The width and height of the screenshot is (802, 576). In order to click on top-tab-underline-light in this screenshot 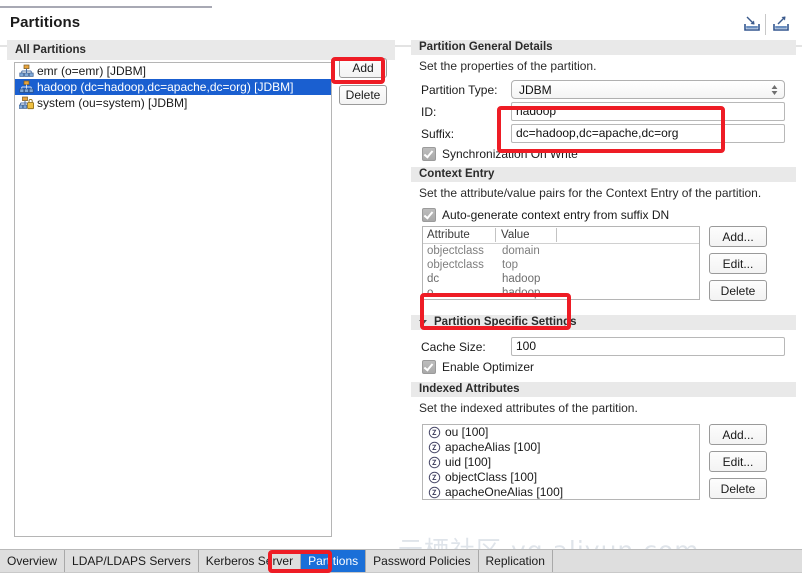, I will do `click(507, 7)`.